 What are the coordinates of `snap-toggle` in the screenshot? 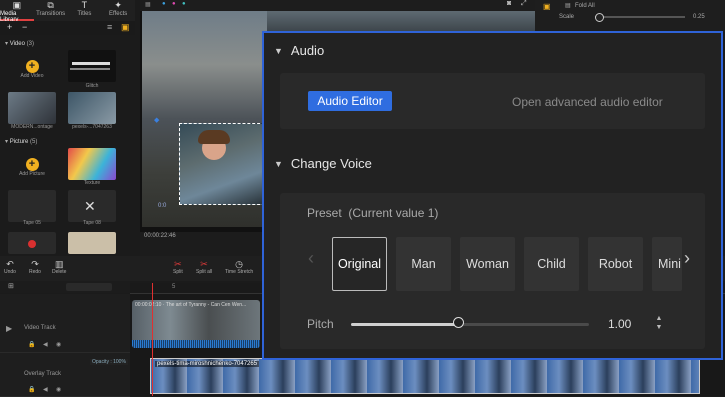 It's located at (89, 287).